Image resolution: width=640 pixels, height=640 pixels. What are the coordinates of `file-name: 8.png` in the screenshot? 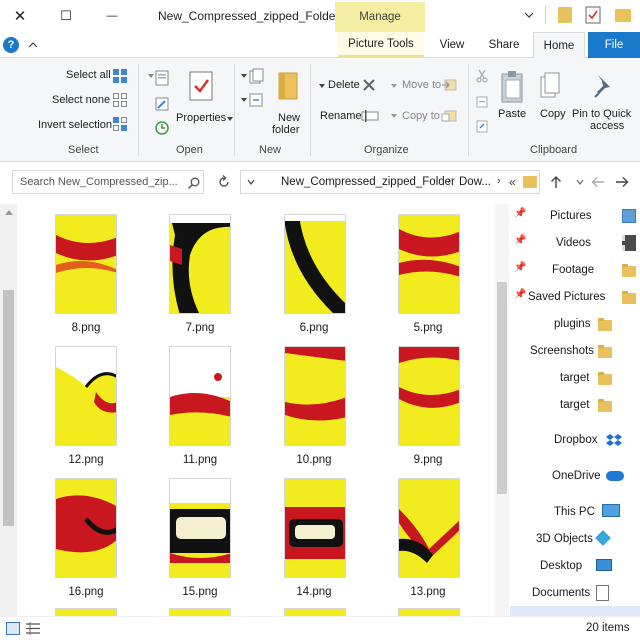 It's located at (86, 328).